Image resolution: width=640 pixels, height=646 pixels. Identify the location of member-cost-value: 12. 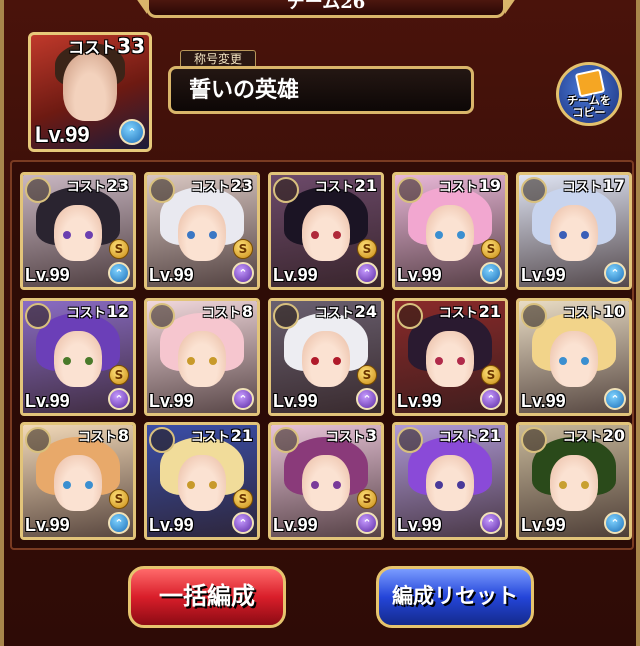
(117, 311).